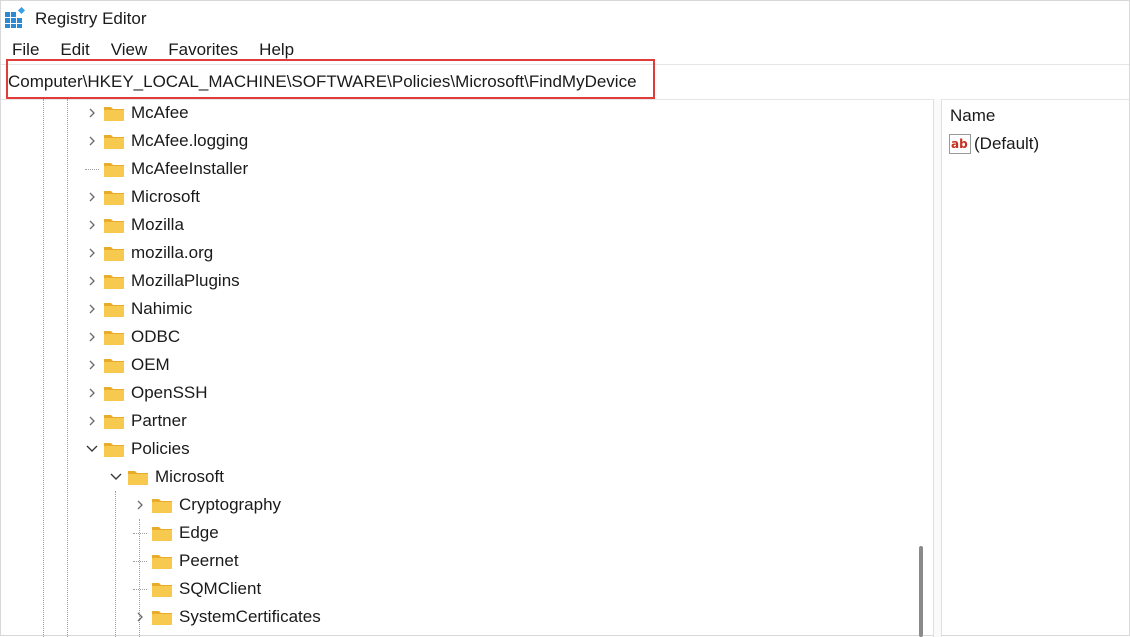 The image size is (1130, 637). What do you see at coordinates (91, 18) in the screenshot?
I see `window-title: Registry Editor` at bounding box center [91, 18].